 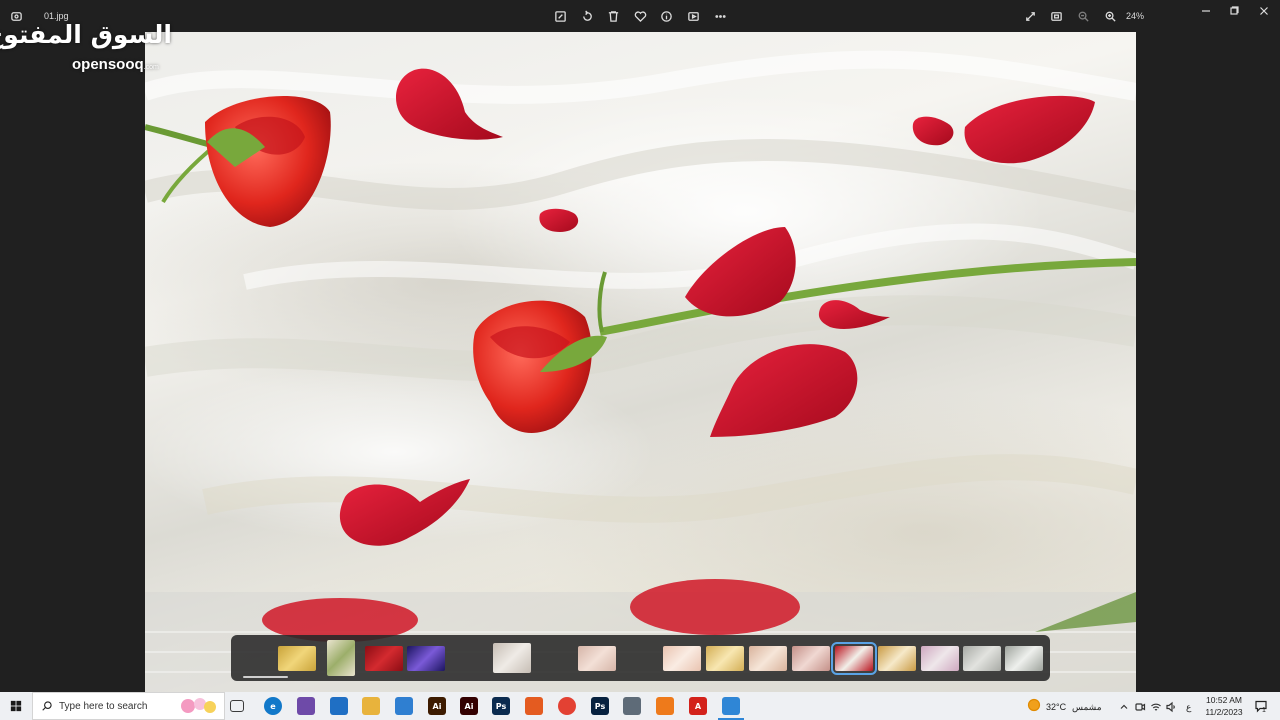 I want to click on filmstrip, so click(x=640, y=658).